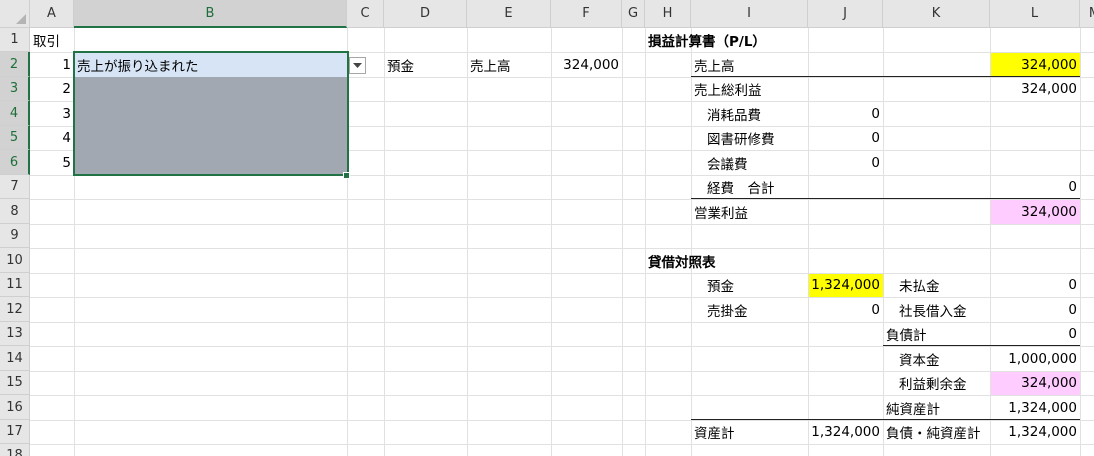 The width and height of the screenshot is (1094, 456). I want to click on row-header-17: 17, so click(15, 432).